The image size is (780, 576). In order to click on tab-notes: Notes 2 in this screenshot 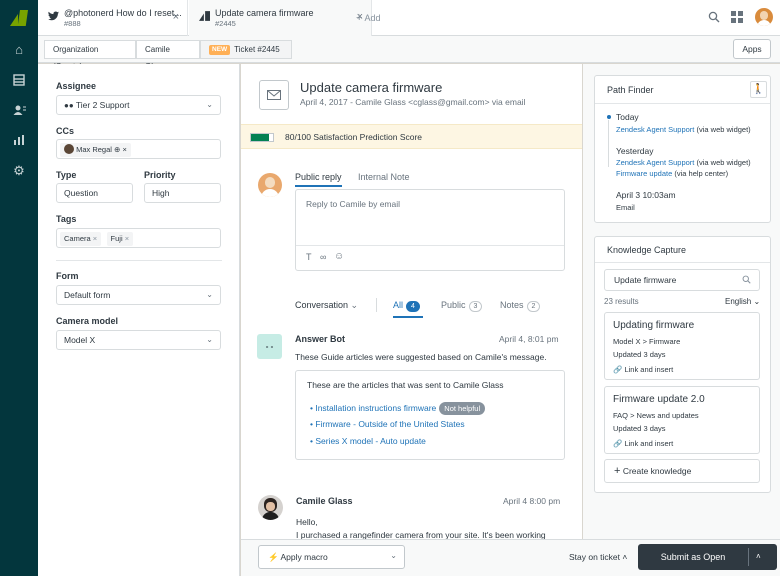, I will do `click(520, 306)`.